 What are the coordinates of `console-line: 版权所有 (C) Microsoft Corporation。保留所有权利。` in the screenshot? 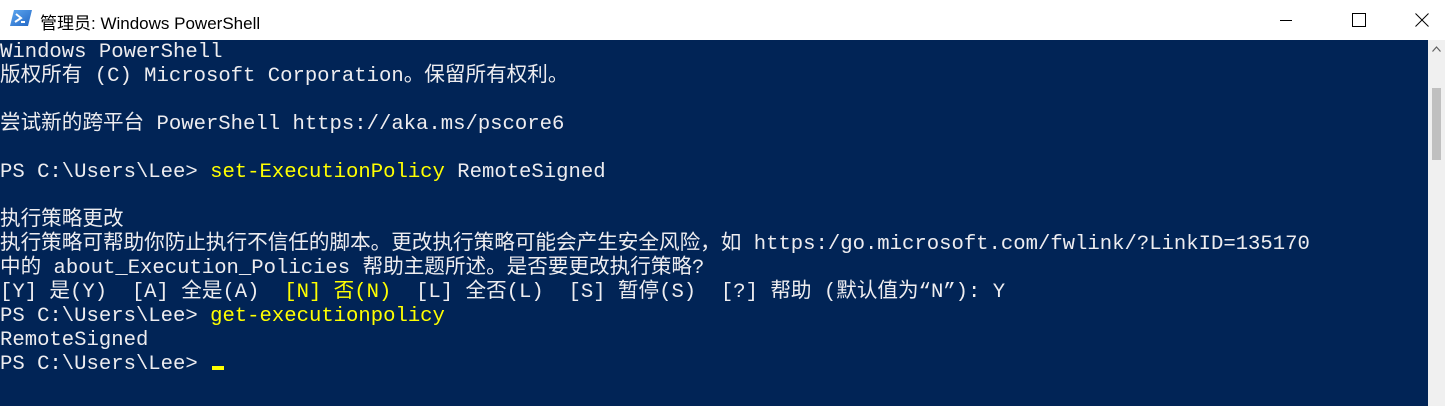 It's located at (655, 77).